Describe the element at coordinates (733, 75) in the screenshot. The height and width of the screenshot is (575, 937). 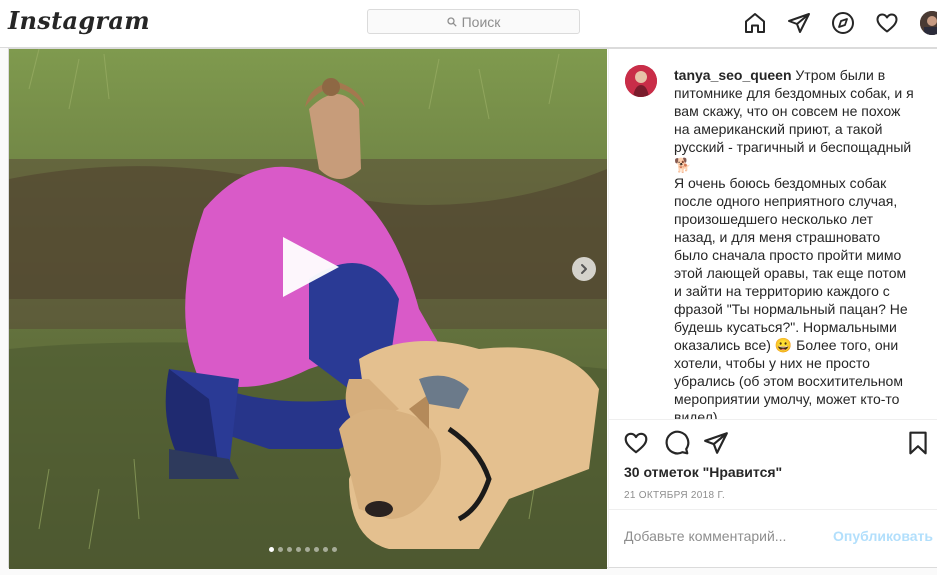
I see `author-username: tanya_seo_queen` at that location.